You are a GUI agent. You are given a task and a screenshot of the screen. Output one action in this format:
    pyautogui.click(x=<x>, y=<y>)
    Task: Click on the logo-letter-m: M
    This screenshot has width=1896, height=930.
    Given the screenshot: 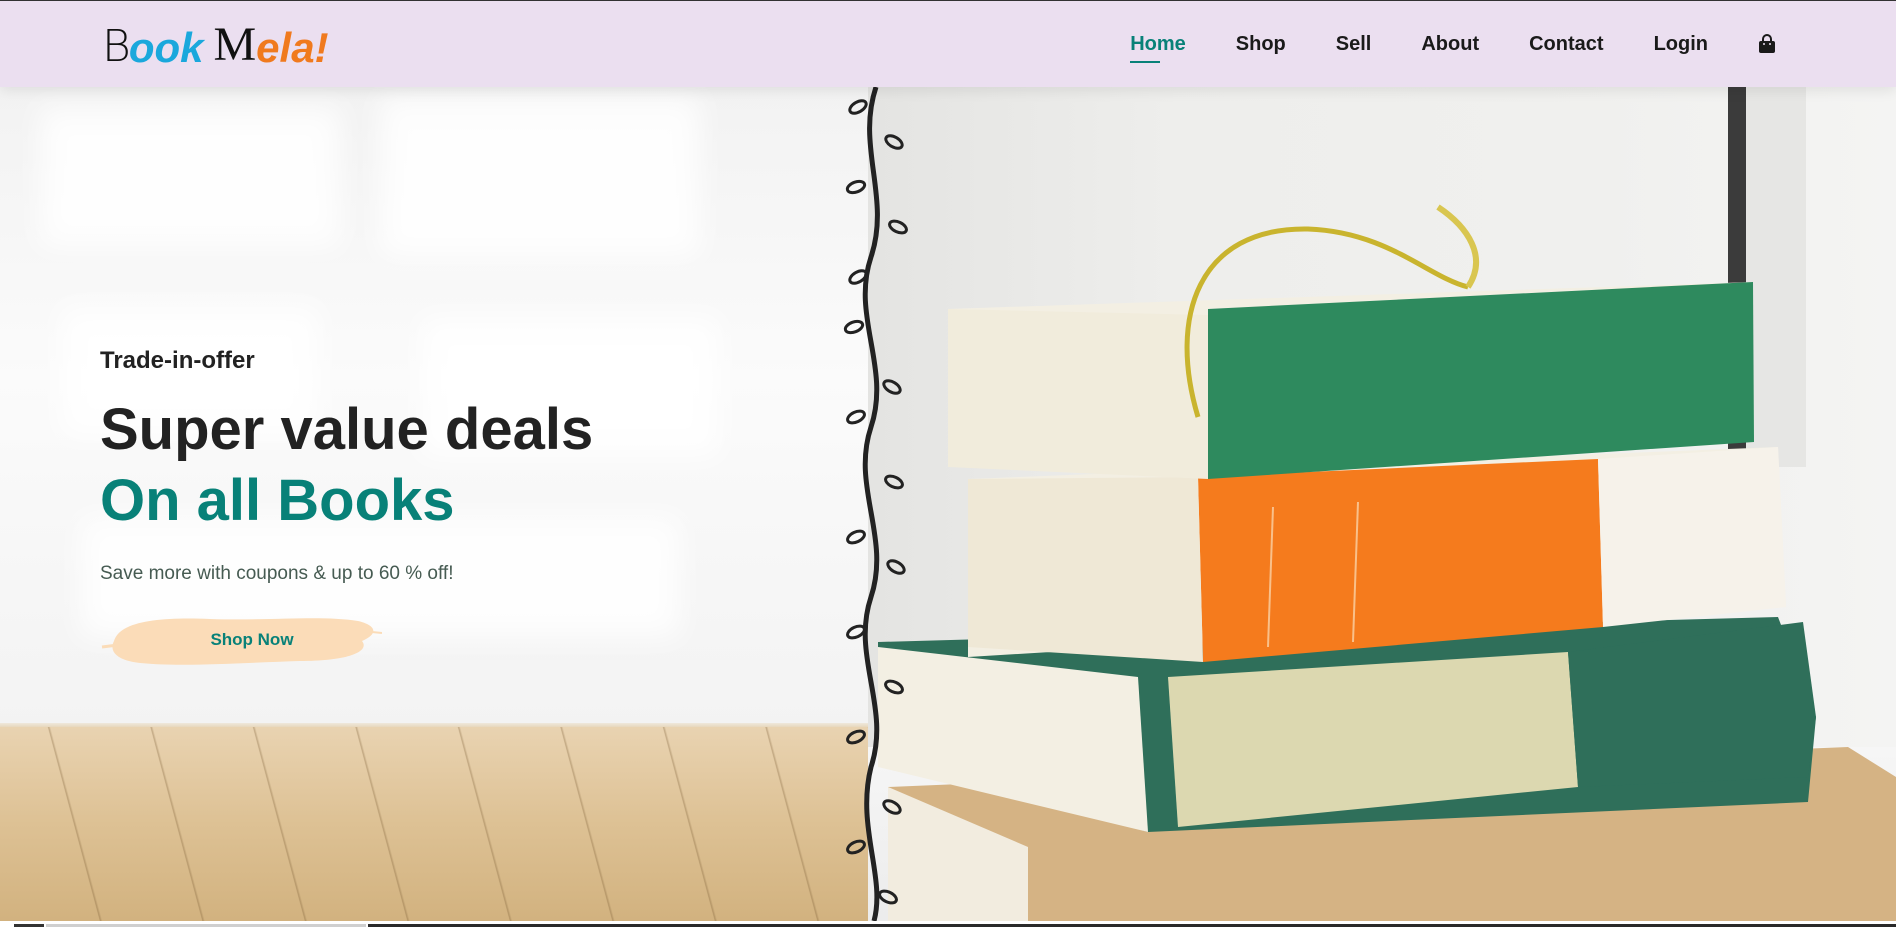 What is the action you would take?
    pyautogui.click(x=235, y=44)
    